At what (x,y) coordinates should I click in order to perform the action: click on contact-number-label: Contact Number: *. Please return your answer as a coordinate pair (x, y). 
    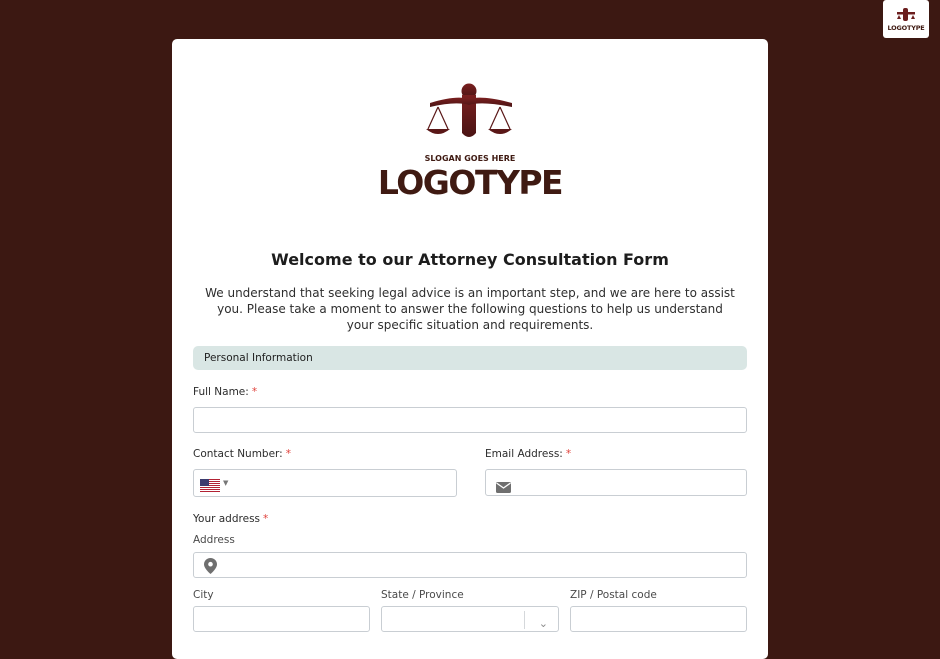
    Looking at the image, I should click on (242, 454).